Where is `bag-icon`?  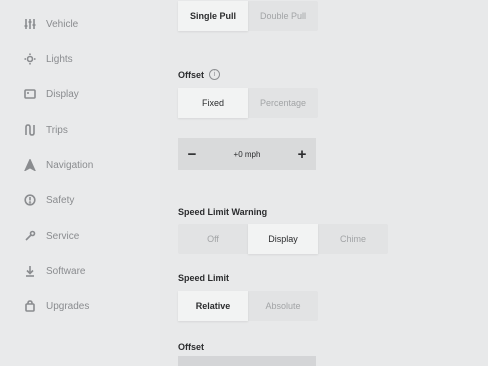
bag-icon is located at coordinates (30, 306).